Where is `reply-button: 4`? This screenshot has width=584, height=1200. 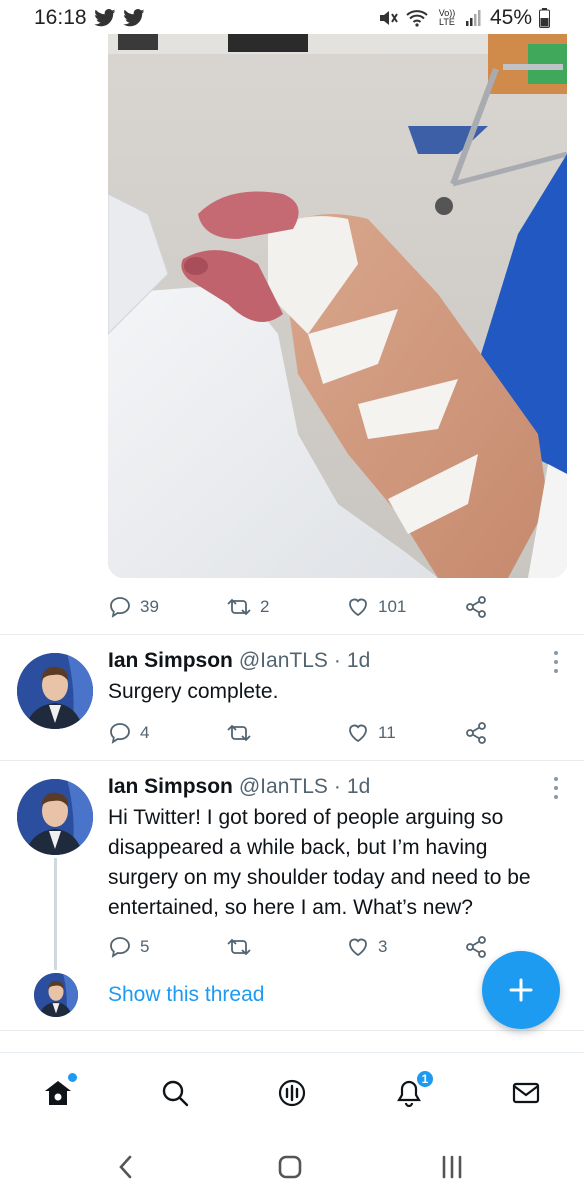 reply-button: 4 is located at coordinates (128, 733).